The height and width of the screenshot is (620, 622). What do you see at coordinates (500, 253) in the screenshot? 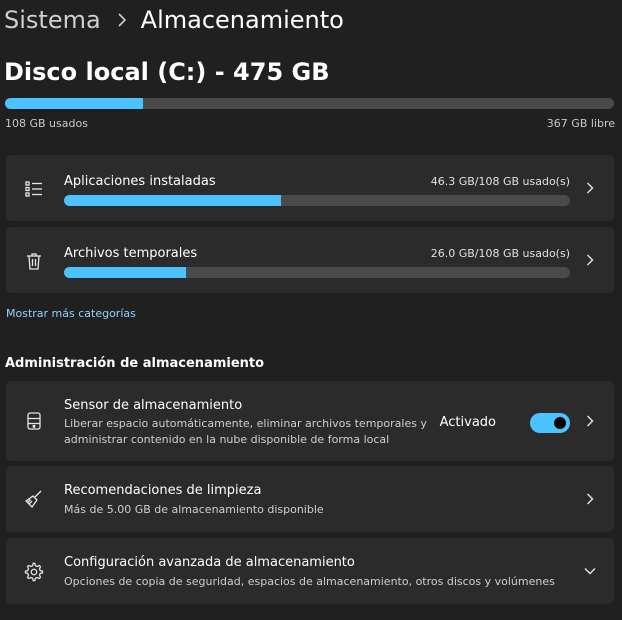
I see `category-temp-usage: 26.0 GB/108 GB usado(s)` at bounding box center [500, 253].